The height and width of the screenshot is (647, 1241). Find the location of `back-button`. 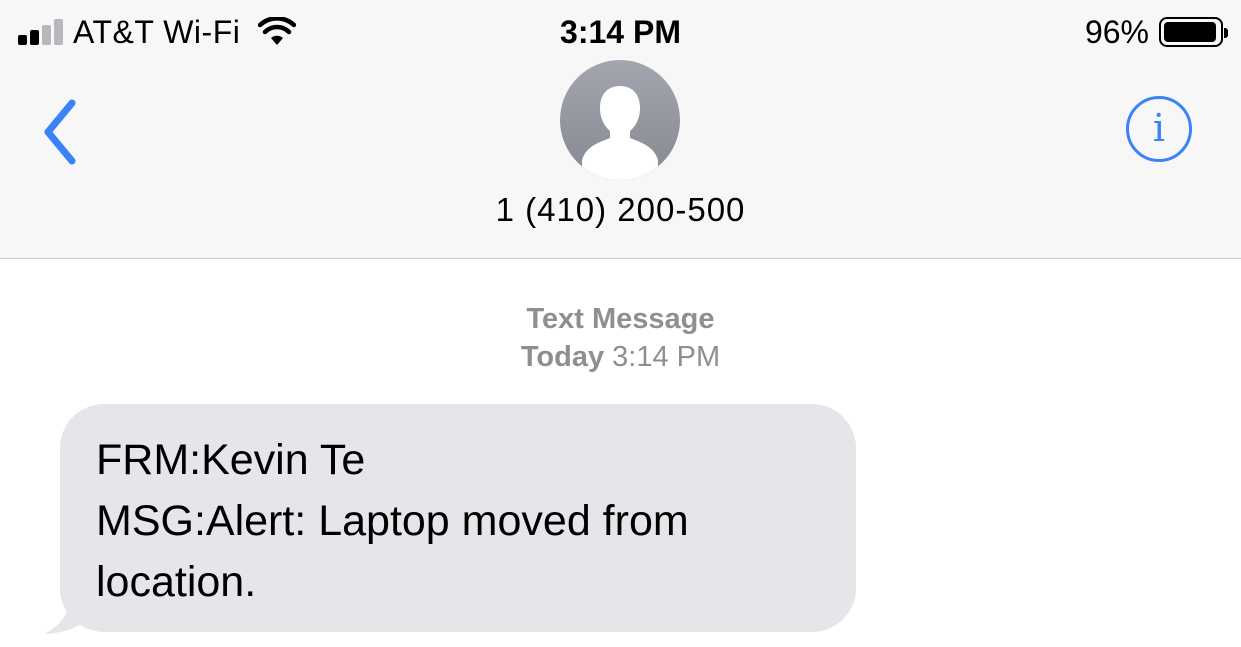

back-button is located at coordinates (60, 132).